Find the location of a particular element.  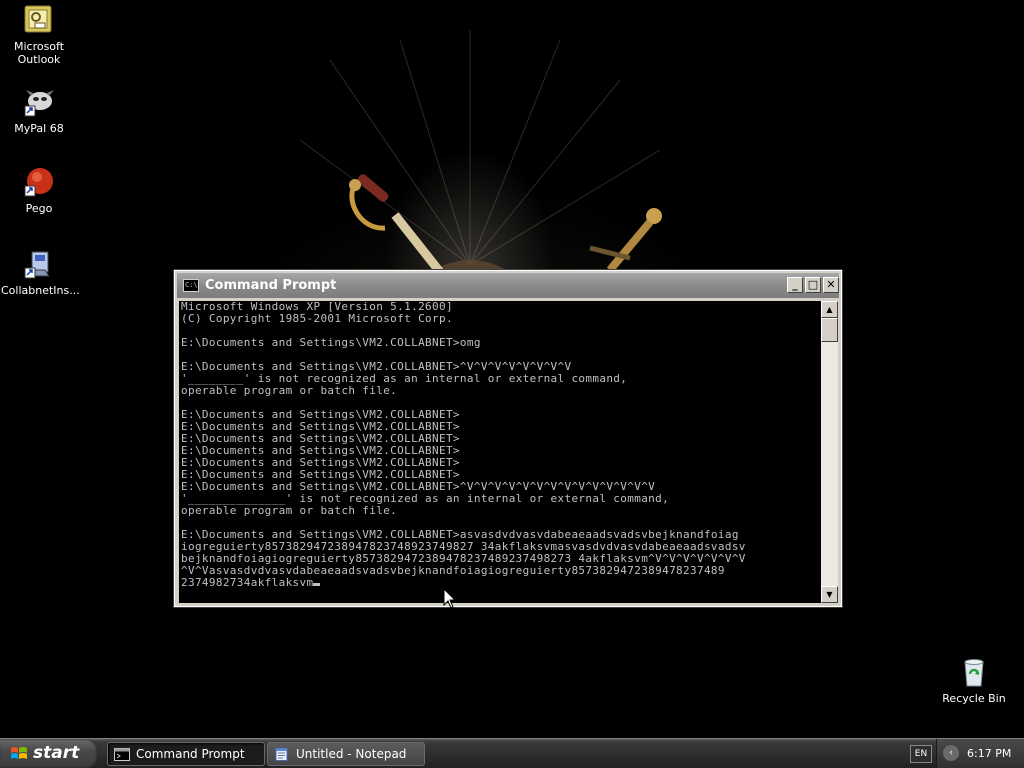

clock: 6:17 PM is located at coordinates (989, 753).